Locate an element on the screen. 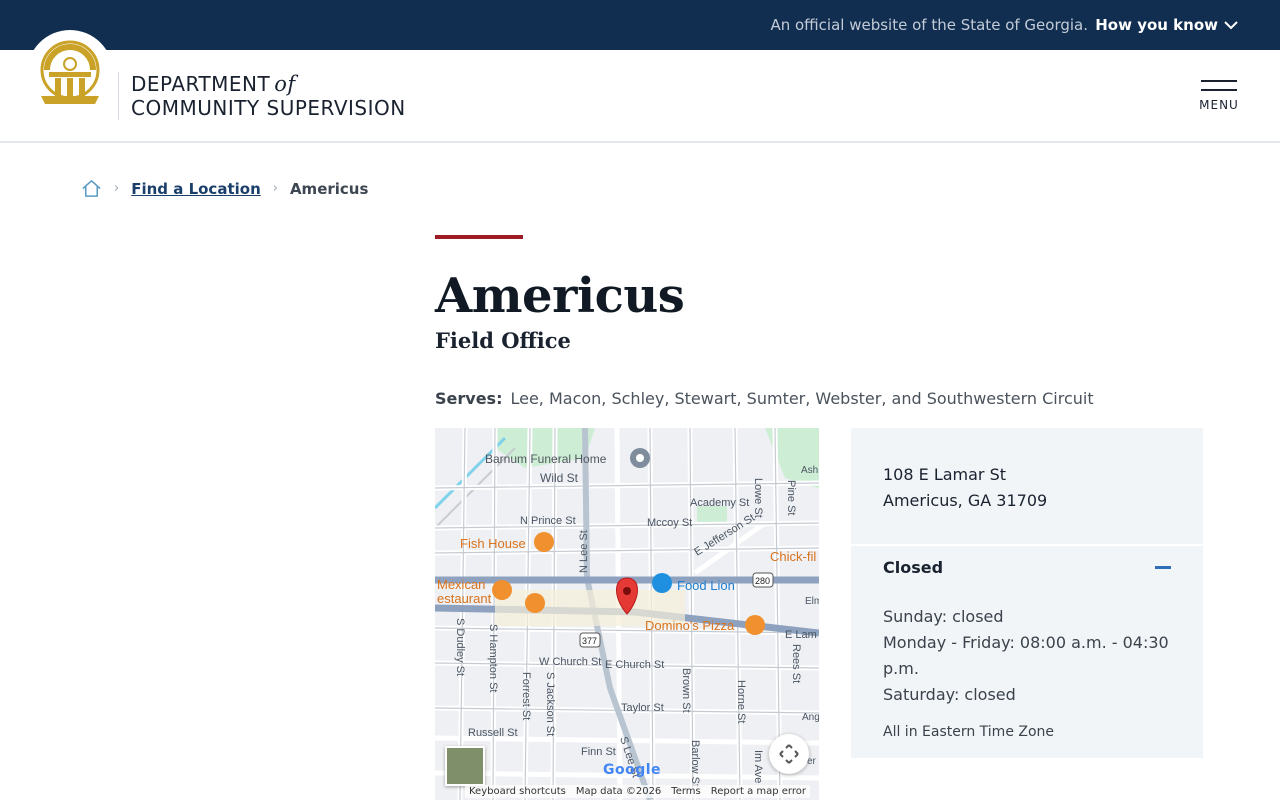 Image resolution: width=1280 pixels, height=800 pixels. card-divider is located at coordinates (1027, 545).